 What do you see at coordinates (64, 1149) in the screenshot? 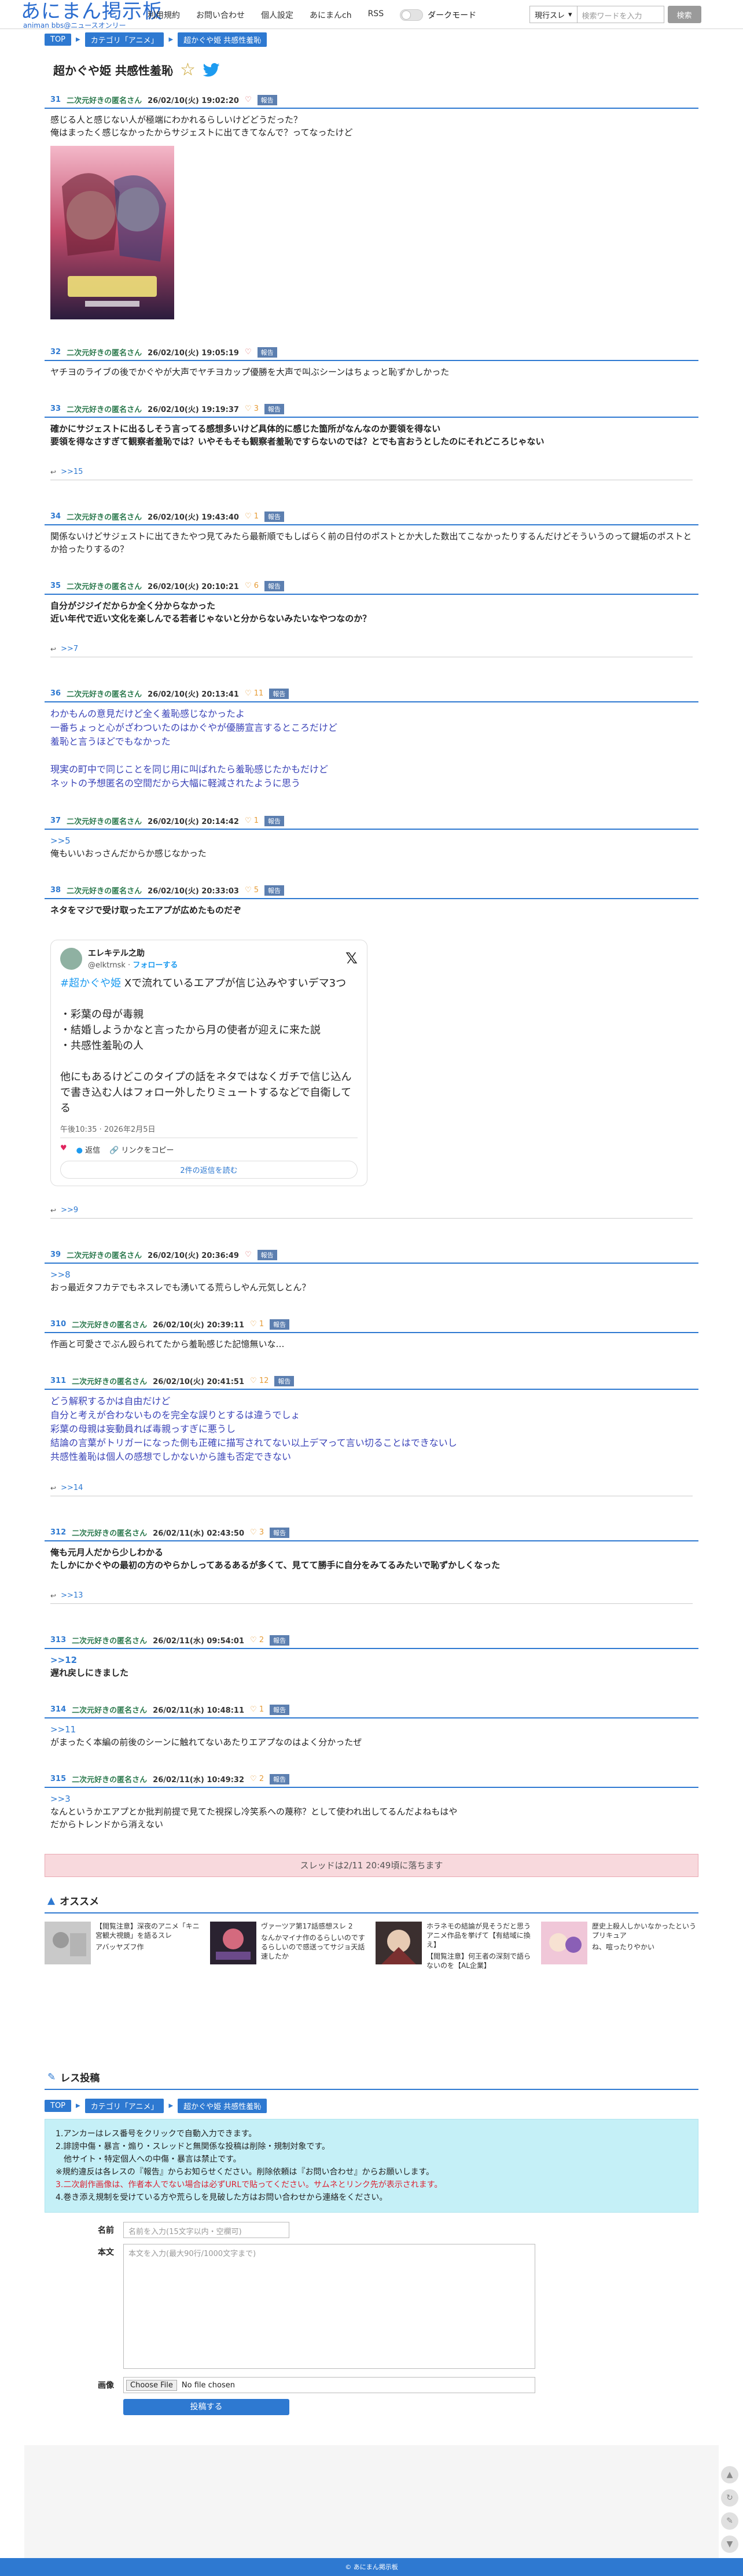
I see `like-heart-icon: ♥` at bounding box center [64, 1149].